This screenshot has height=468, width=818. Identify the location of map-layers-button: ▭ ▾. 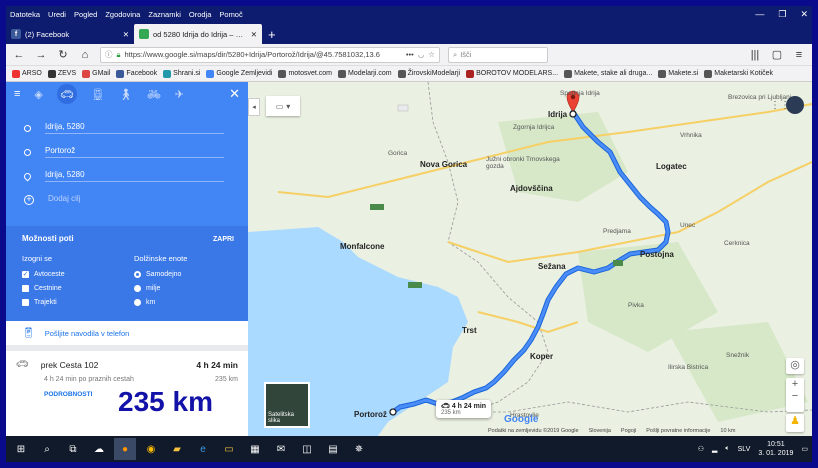
(283, 106).